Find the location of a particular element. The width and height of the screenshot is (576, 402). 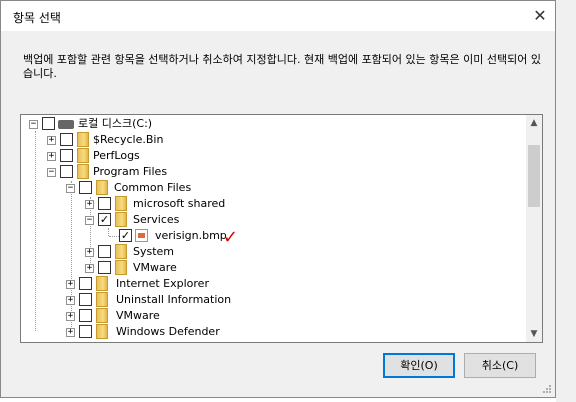

tree-item-label: Program Files is located at coordinates (130, 171).